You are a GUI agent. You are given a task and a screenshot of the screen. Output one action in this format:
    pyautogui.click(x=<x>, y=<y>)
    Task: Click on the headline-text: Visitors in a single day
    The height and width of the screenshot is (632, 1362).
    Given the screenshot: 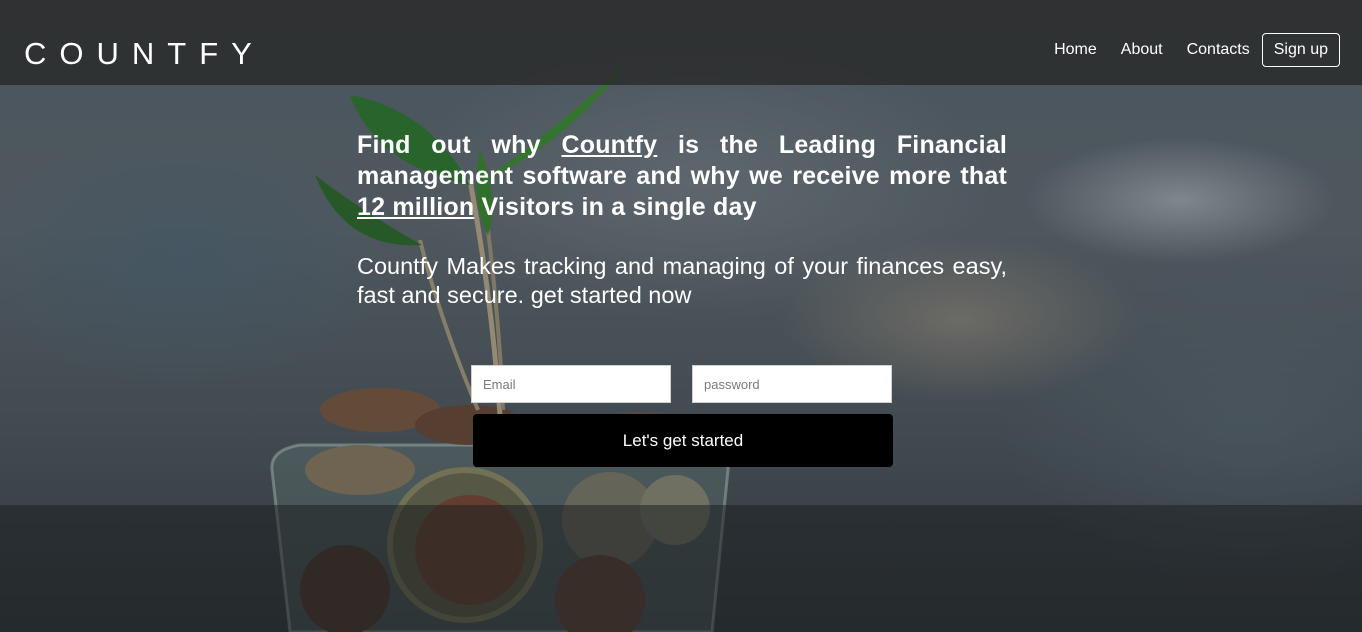 What is the action you would take?
    pyautogui.click(x=615, y=207)
    